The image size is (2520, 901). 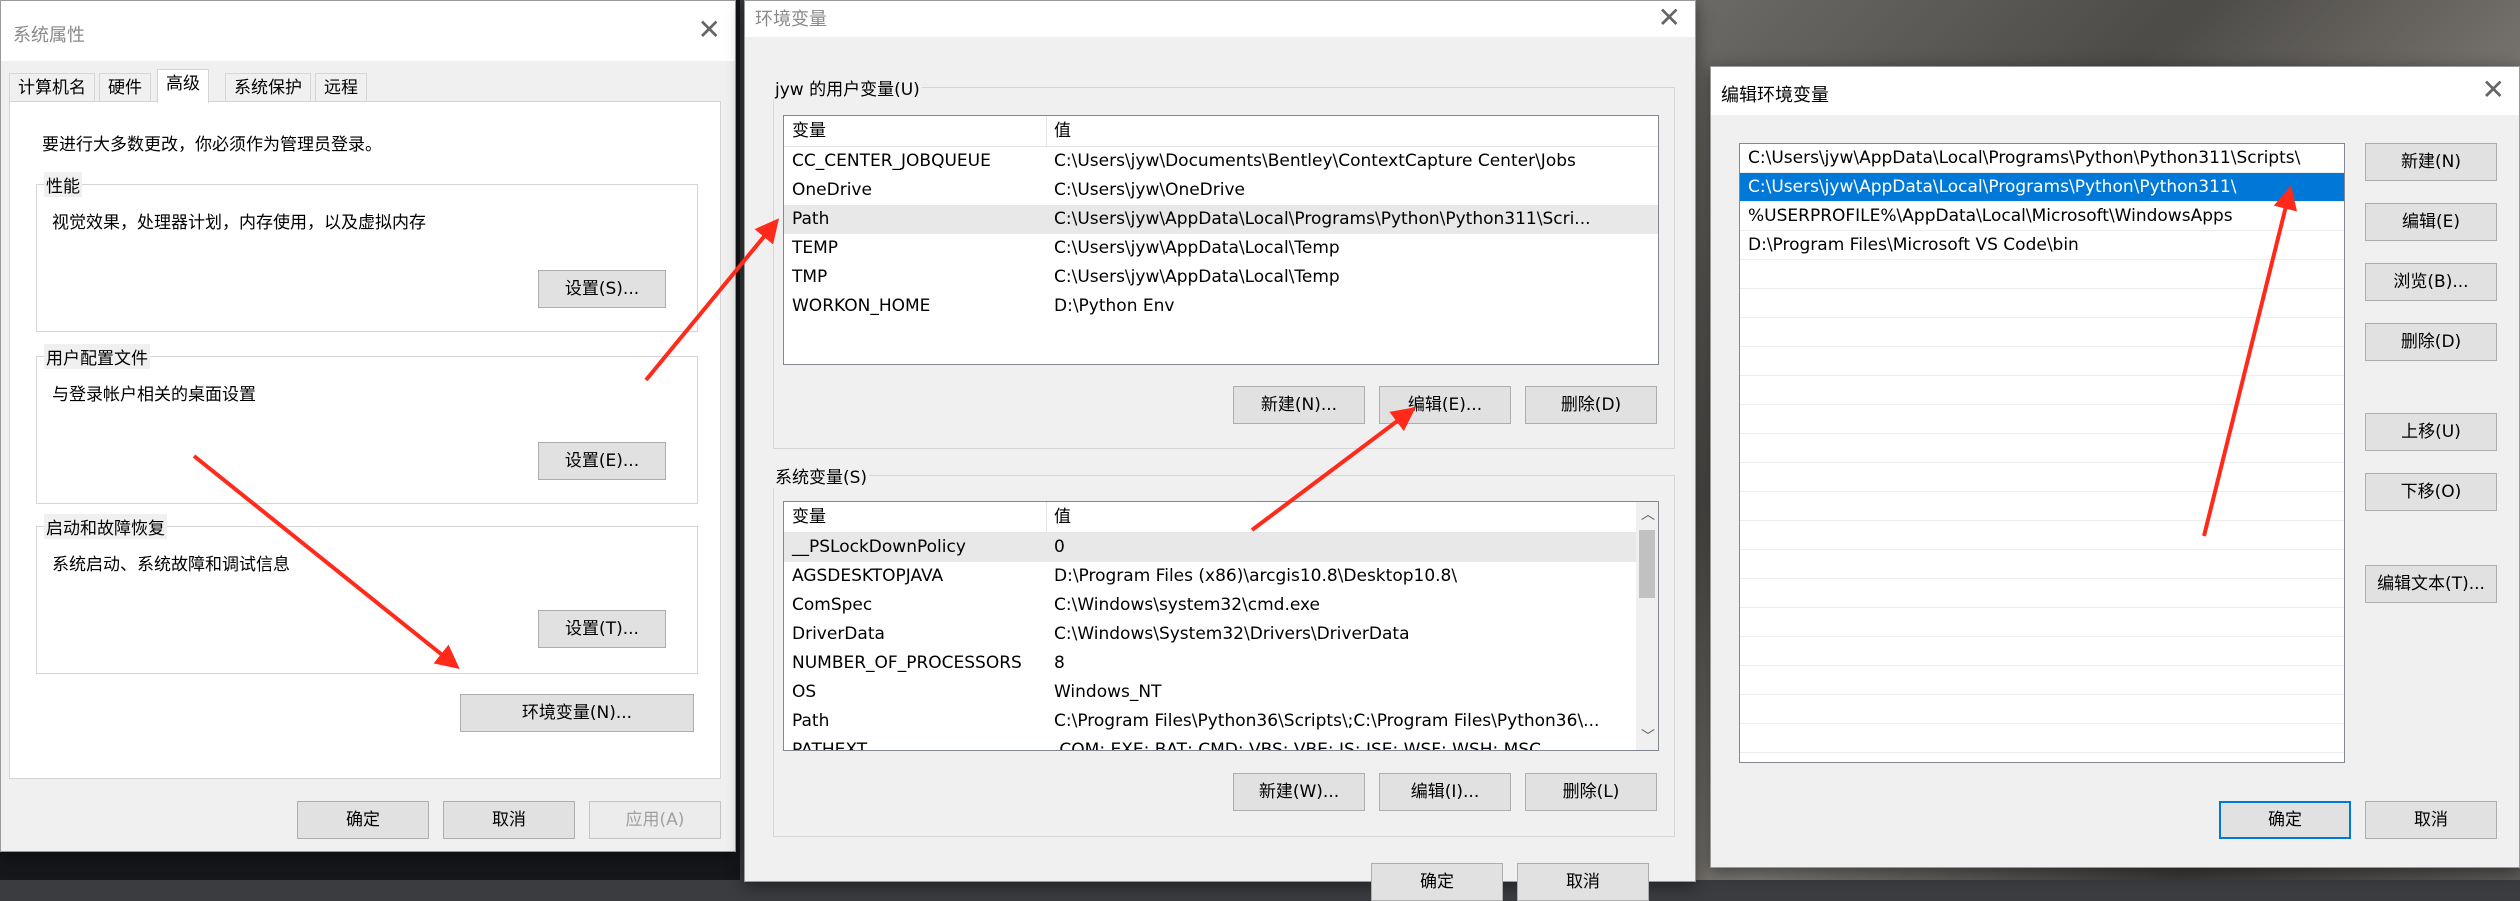 What do you see at coordinates (1210, 547) in the screenshot?
I see `table-row-selected: __PSLockDownPolicy 0` at bounding box center [1210, 547].